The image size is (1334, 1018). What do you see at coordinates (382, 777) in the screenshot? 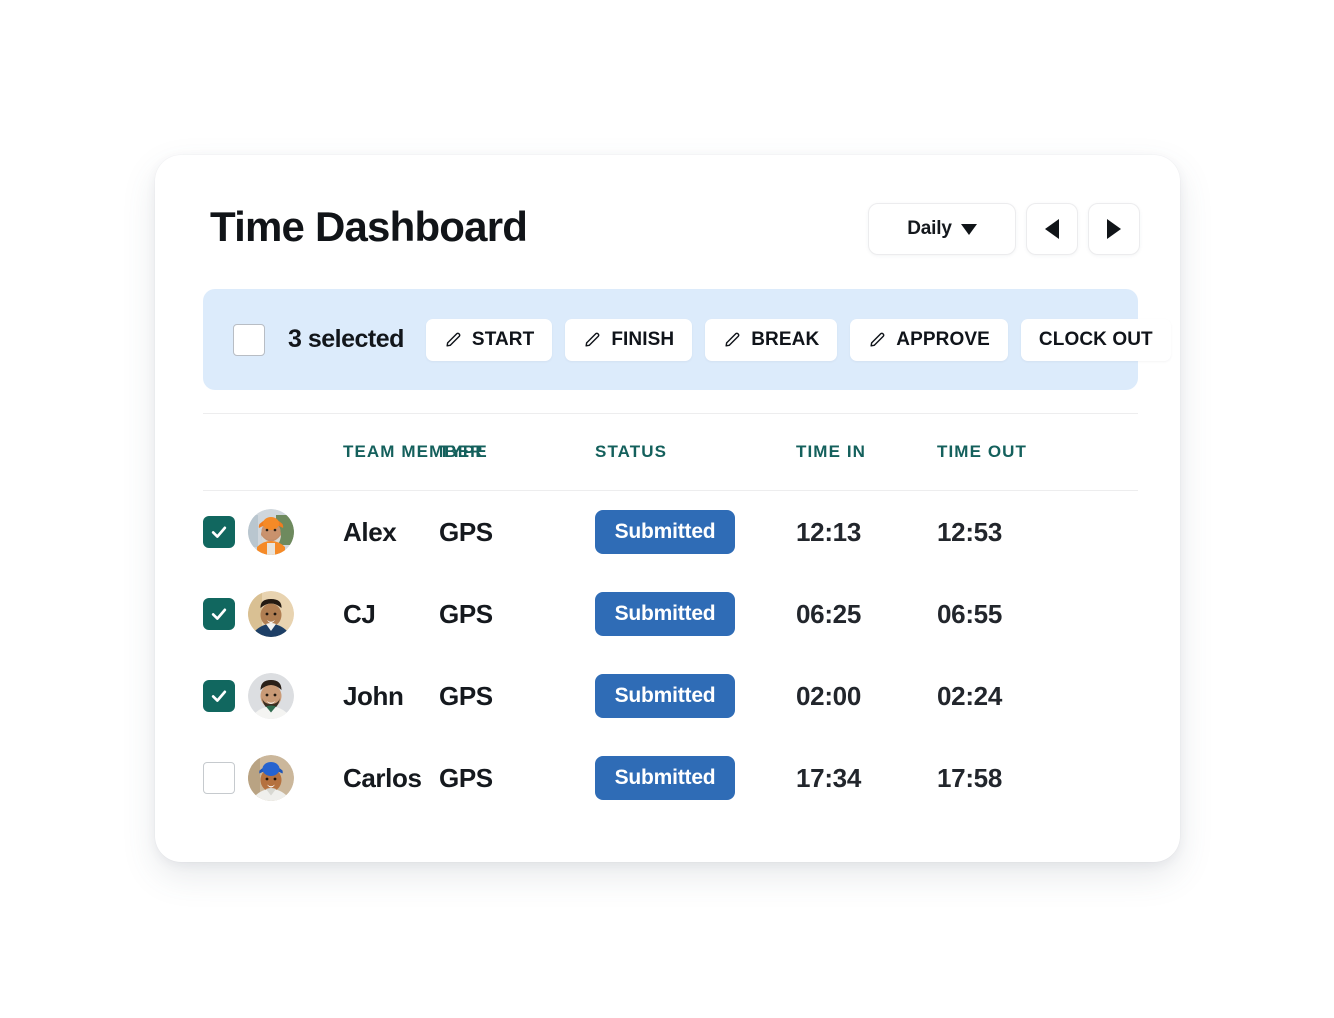
I see `member-name: Carlos` at bounding box center [382, 777].